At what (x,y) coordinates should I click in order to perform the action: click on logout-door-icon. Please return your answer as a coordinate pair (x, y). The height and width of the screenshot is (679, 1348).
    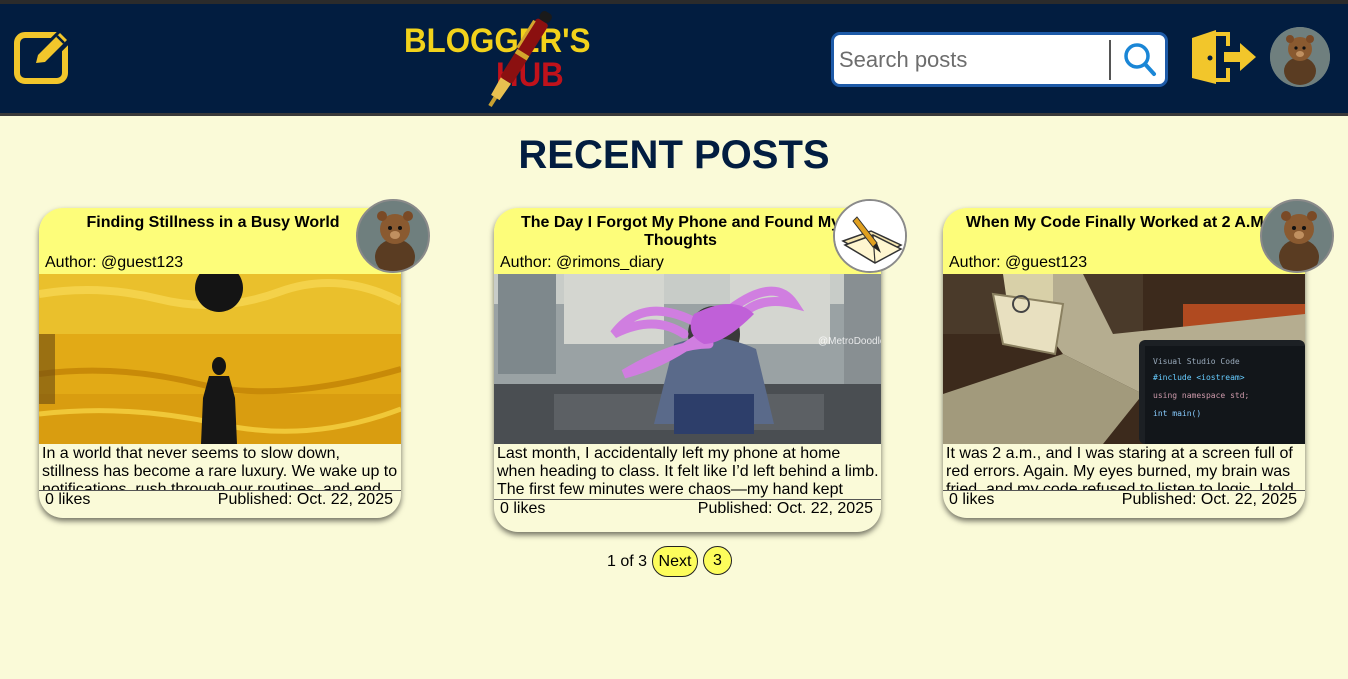
    Looking at the image, I should click on (1224, 57).